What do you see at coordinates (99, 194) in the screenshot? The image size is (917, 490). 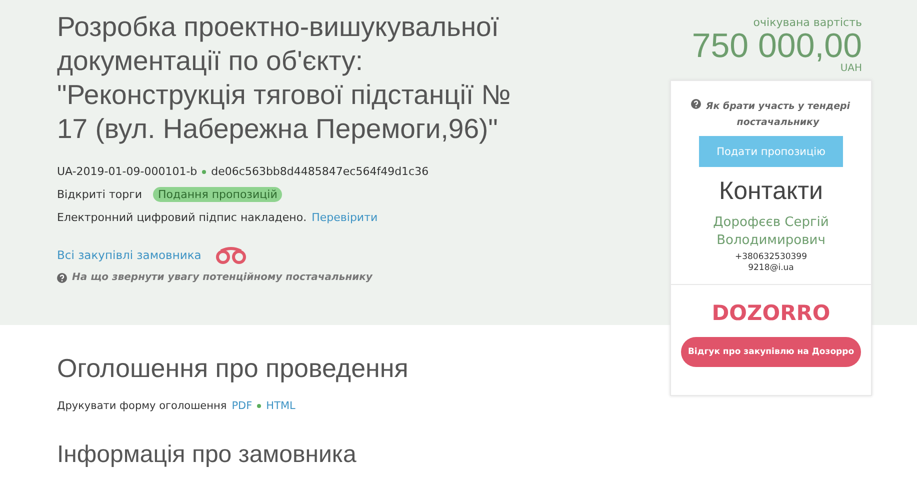 I see `procedure-type: Відкриті торги` at bounding box center [99, 194].